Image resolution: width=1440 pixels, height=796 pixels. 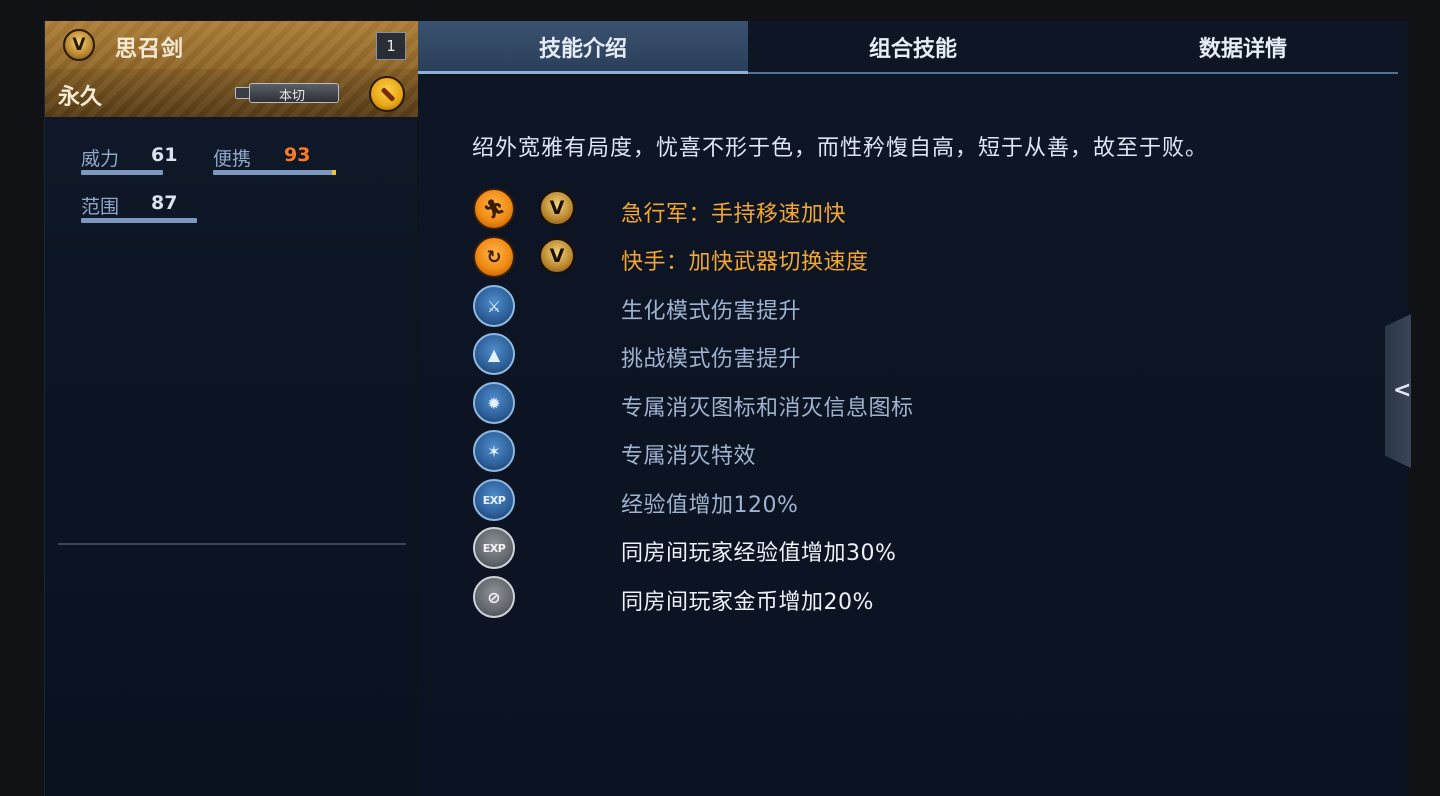 I want to click on skill-text: 急行军：手持移速加快, so click(x=734, y=214).